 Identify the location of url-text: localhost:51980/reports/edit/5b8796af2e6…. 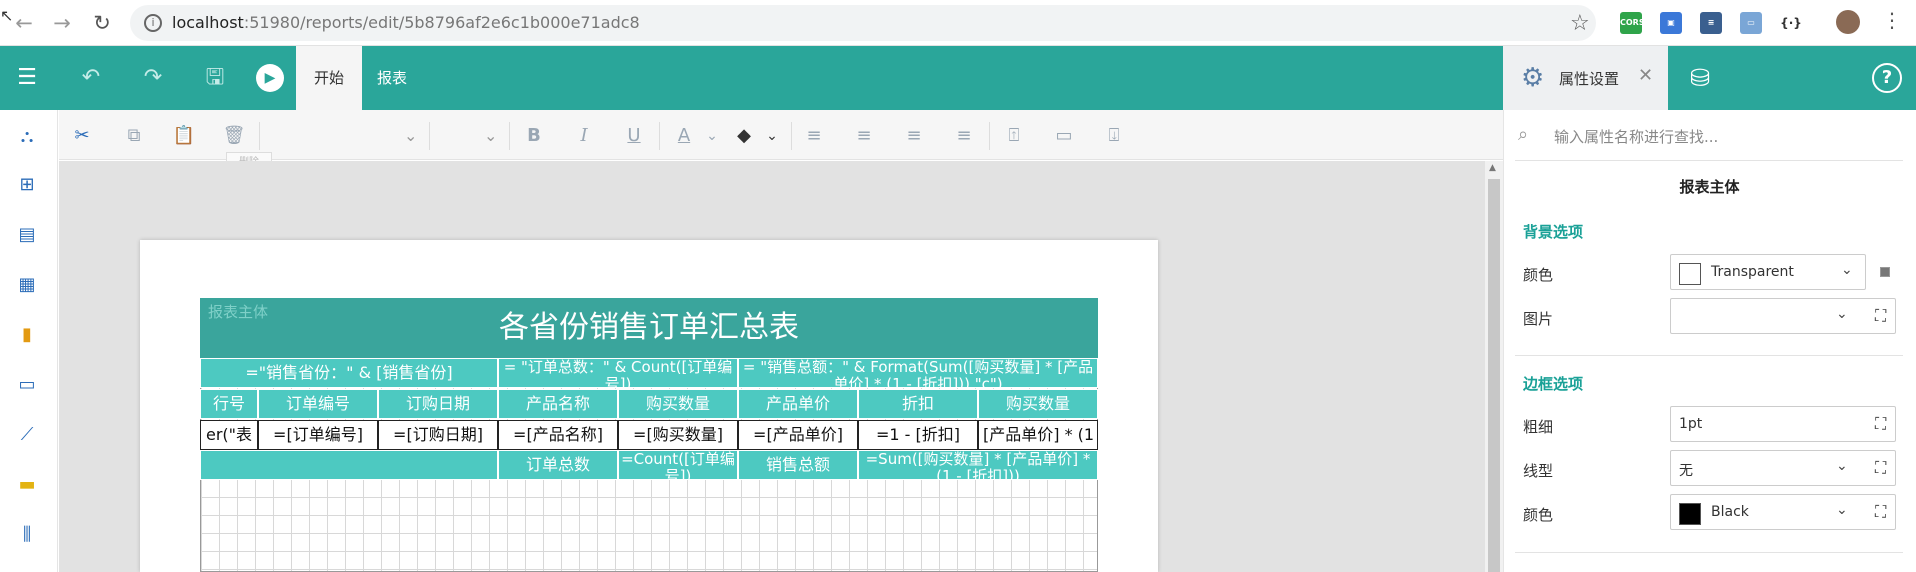
(406, 22).